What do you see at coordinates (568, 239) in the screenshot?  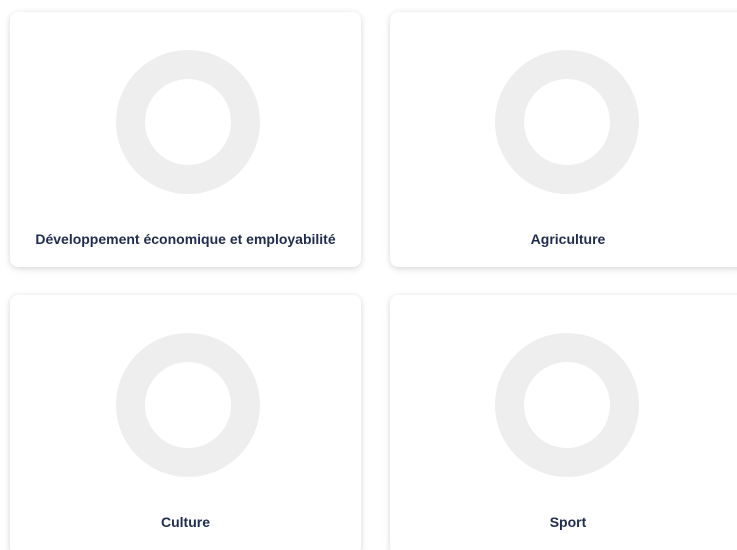 I see `category-label: Agriculture` at bounding box center [568, 239].